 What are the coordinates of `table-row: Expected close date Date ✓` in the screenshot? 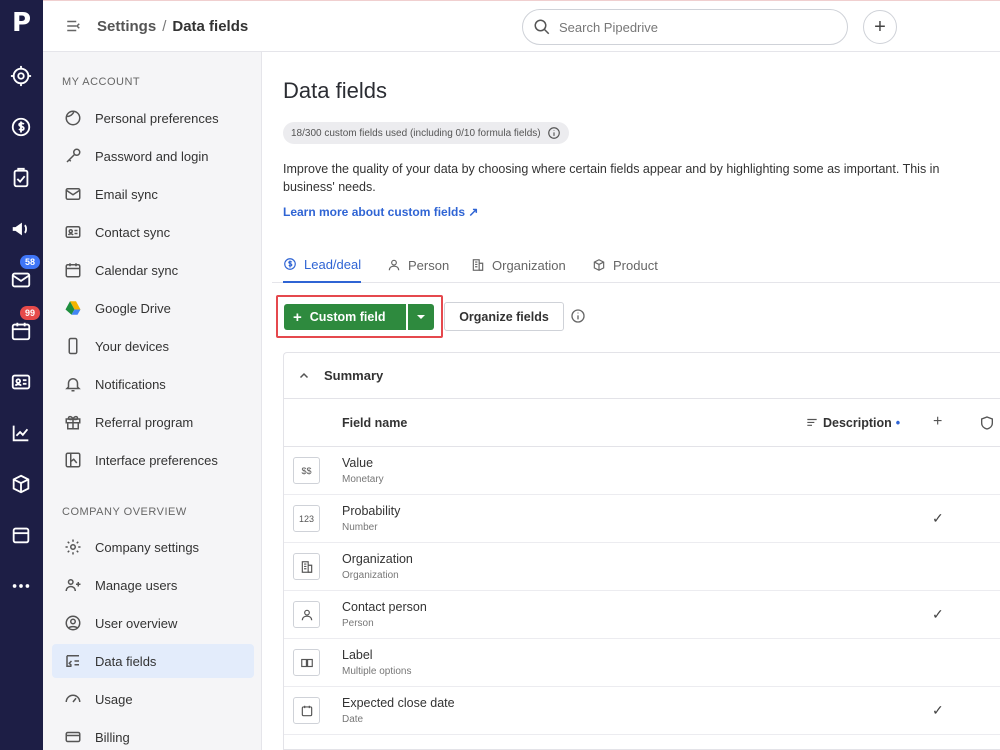 It's located at (642, 711).